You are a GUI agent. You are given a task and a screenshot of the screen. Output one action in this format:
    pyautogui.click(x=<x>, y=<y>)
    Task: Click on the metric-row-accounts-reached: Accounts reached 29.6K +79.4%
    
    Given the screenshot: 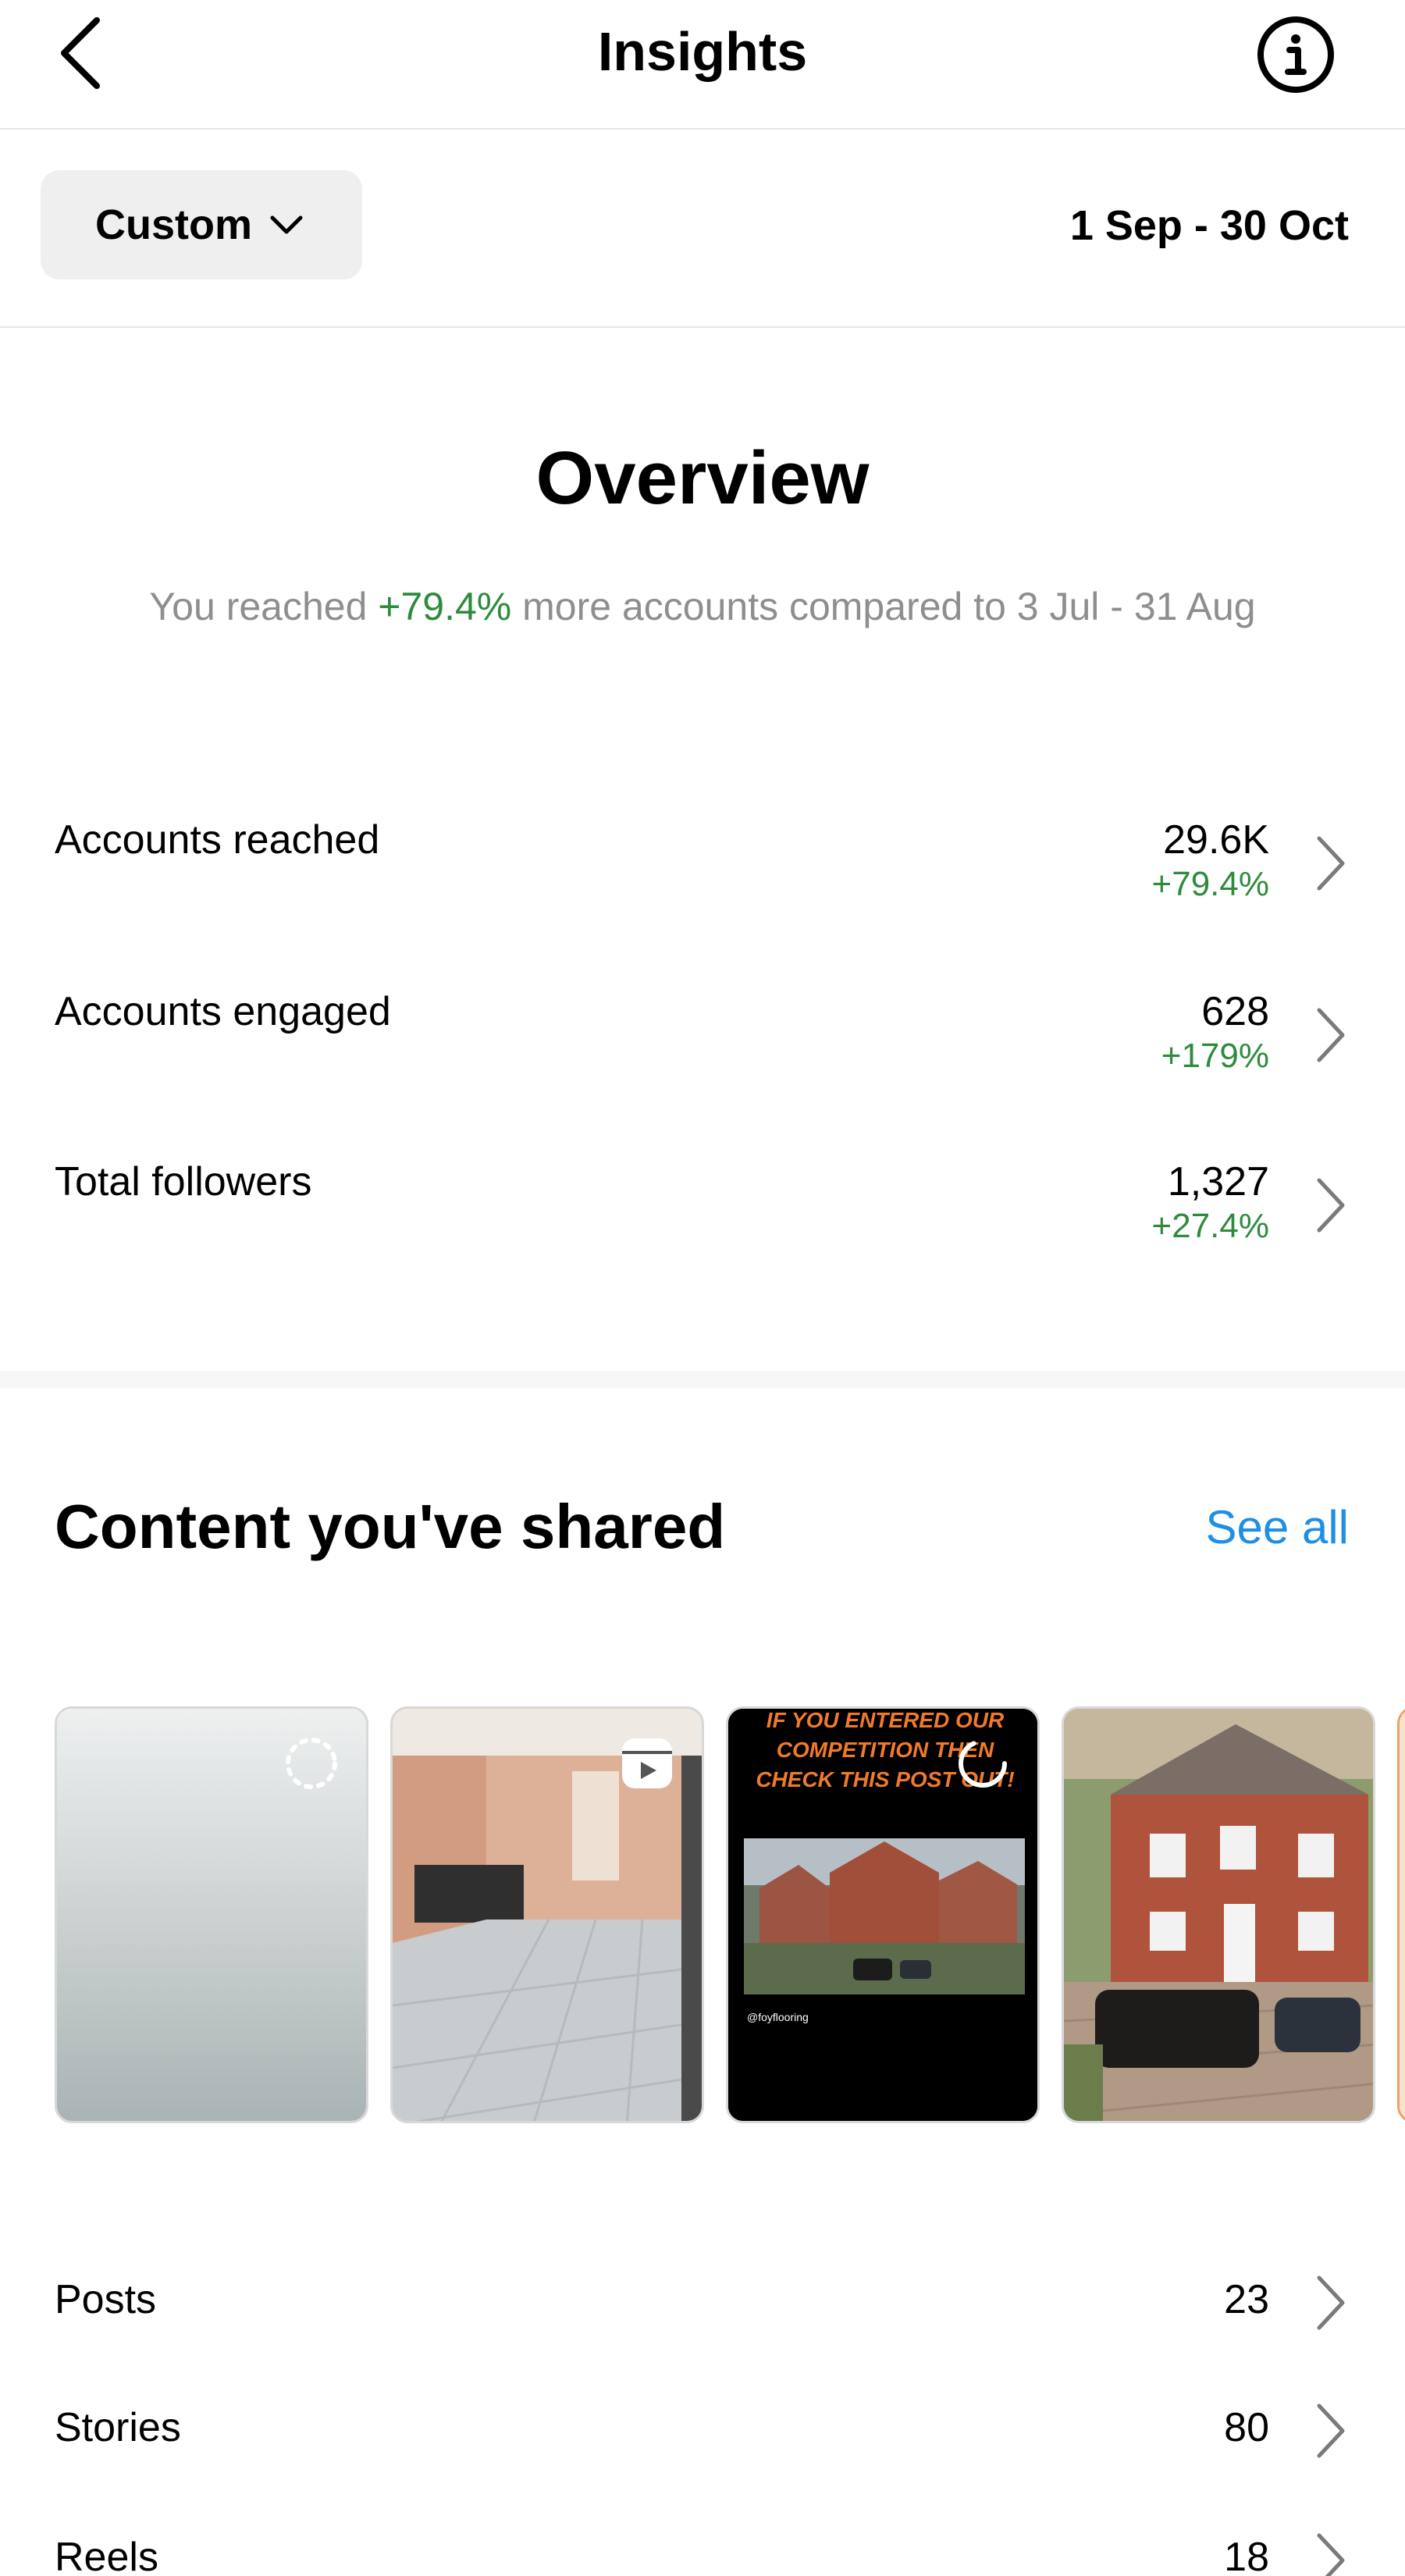 What is the action you would take?
    pyautogui.click(x=703, y=883)
    